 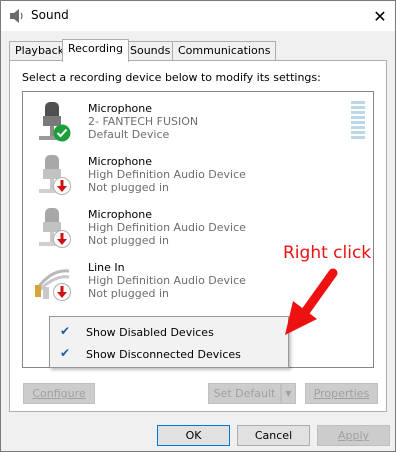 What do you see at coordinates (358, 122) in the screenshot?
I see `level-meter` at bounding box center [358, 122].